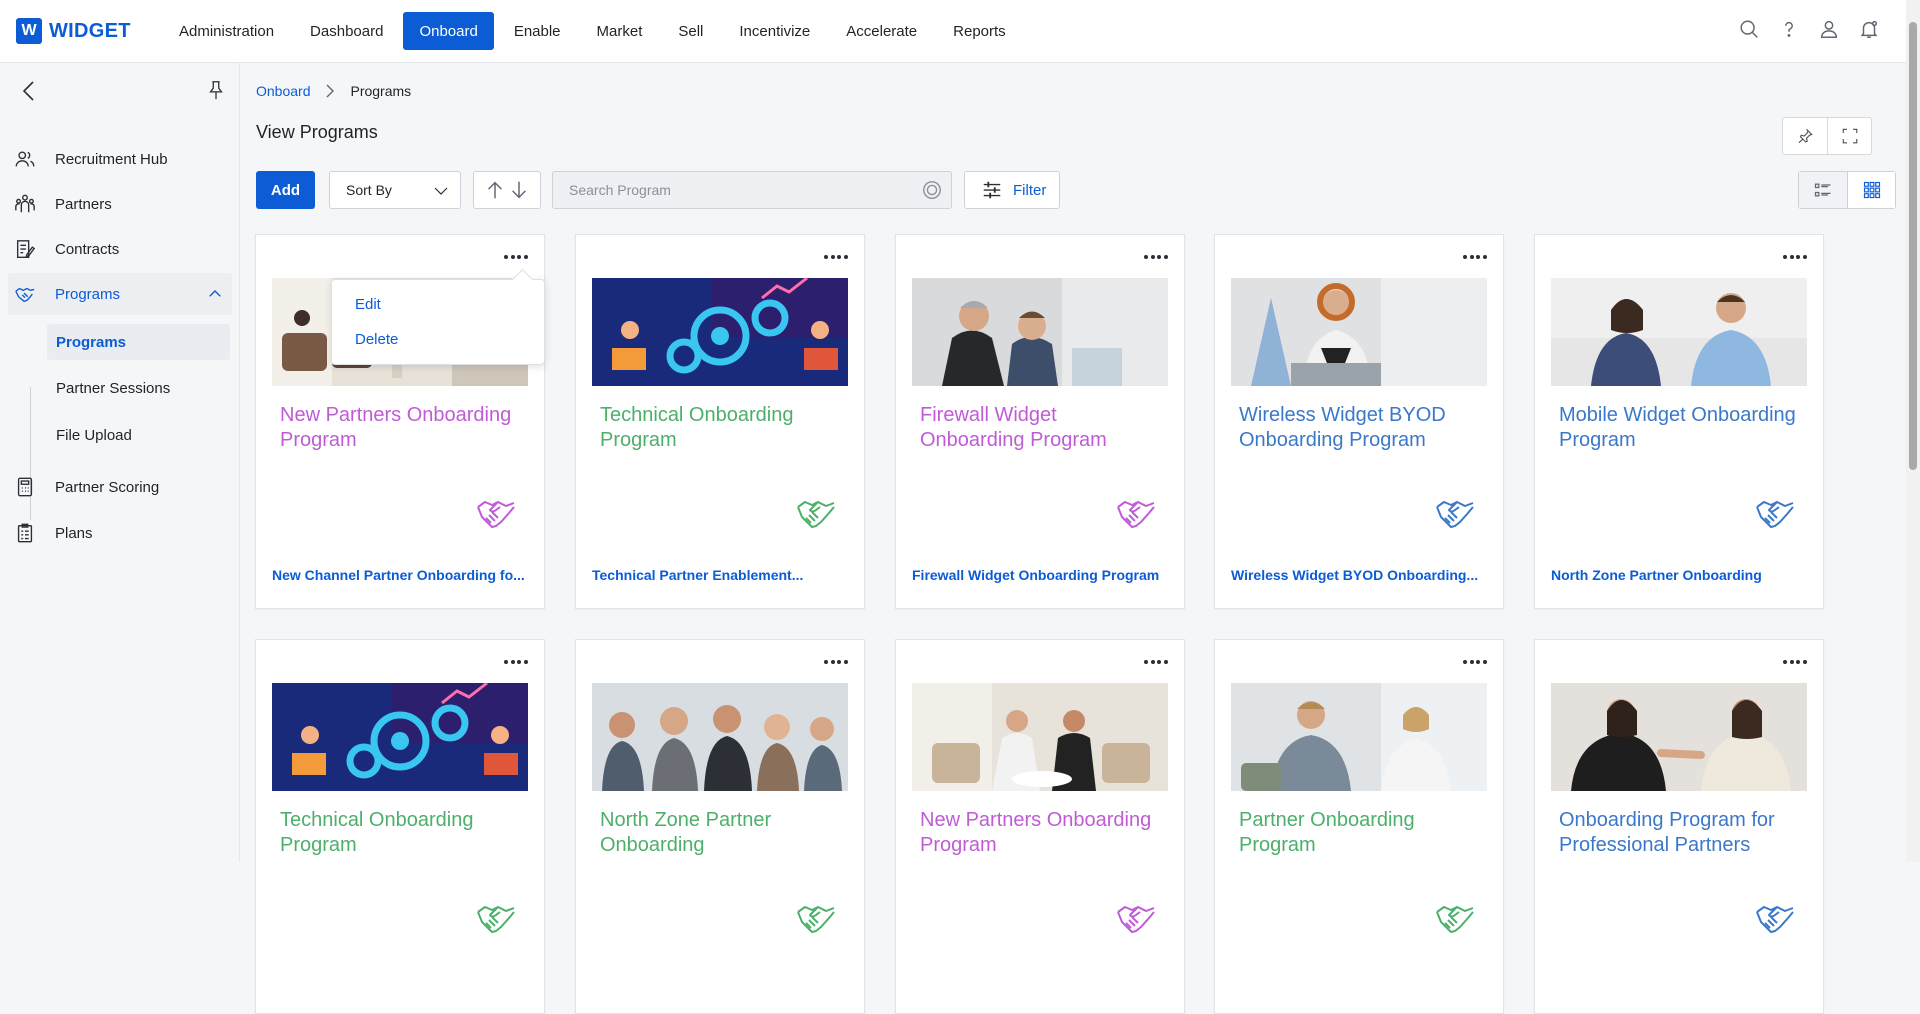 The image size is (1920, 1014). I want to click on sidebar-item-plans: Plans, so click(120, 533).